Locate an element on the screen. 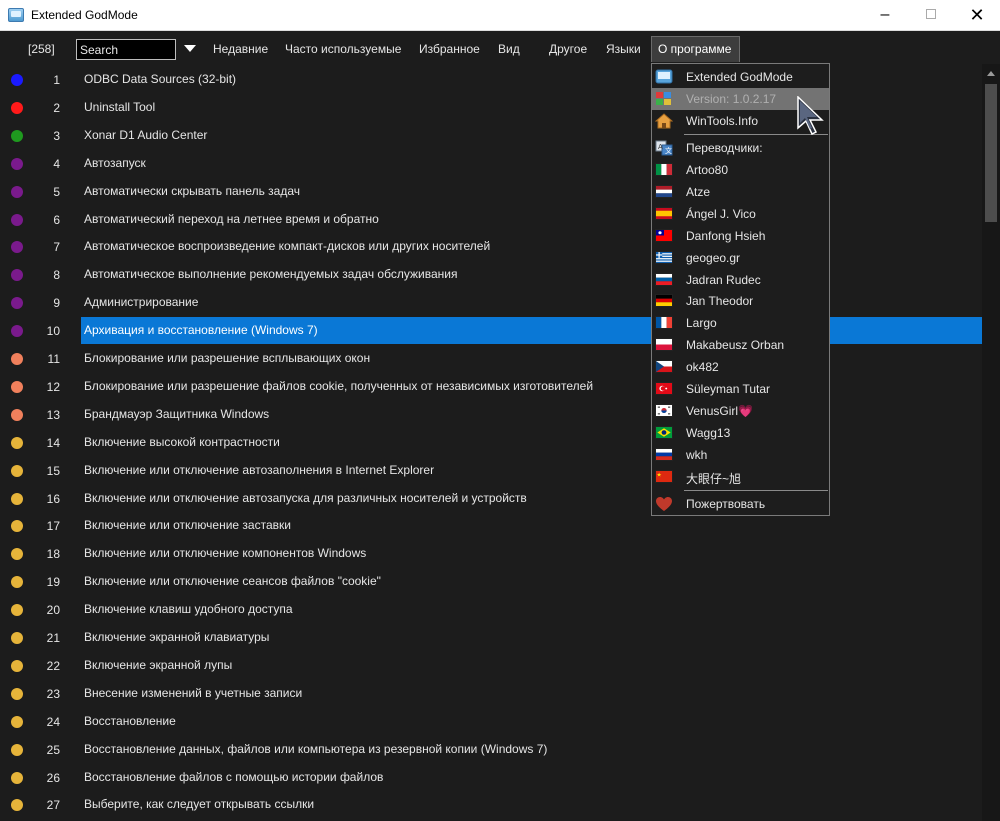 Image resolution: width=1000 pixels, height=821 pixels. list-item: 13 Брандмауэр Защитника Windows is located at coordinates (491, 415).